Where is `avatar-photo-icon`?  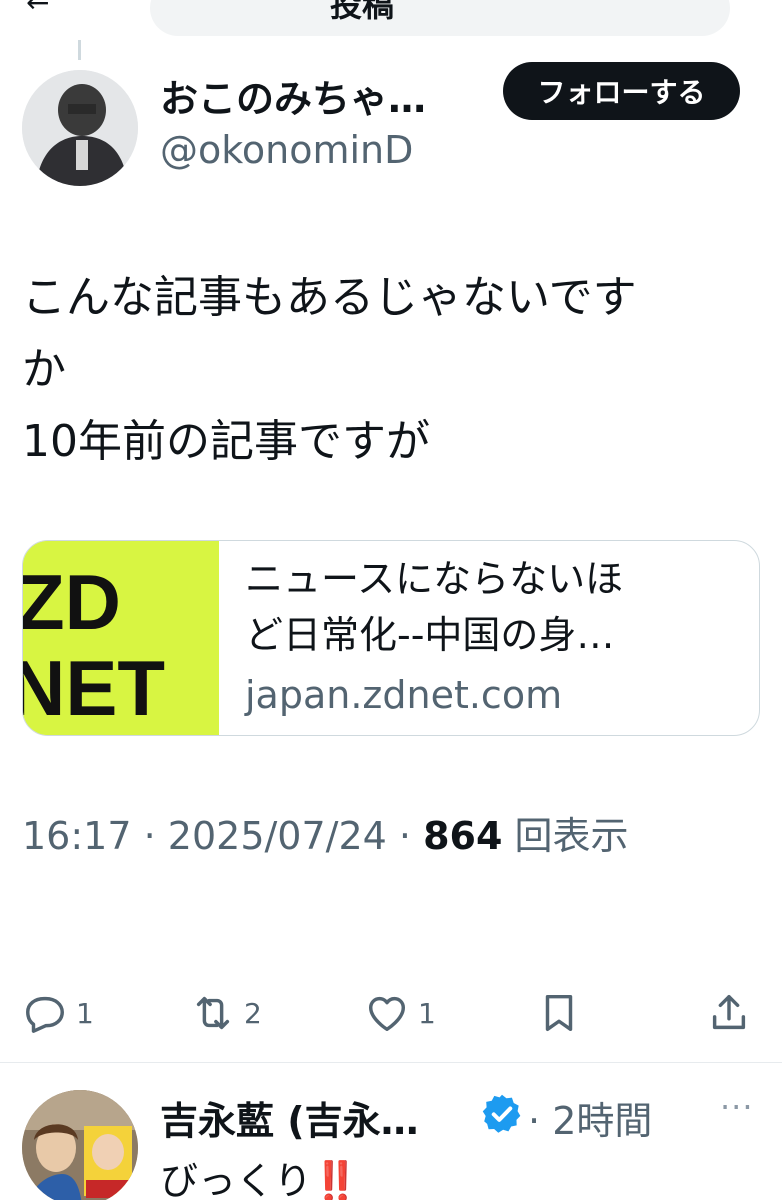 avatar-photo-icon is located at coordinates (80, 128).